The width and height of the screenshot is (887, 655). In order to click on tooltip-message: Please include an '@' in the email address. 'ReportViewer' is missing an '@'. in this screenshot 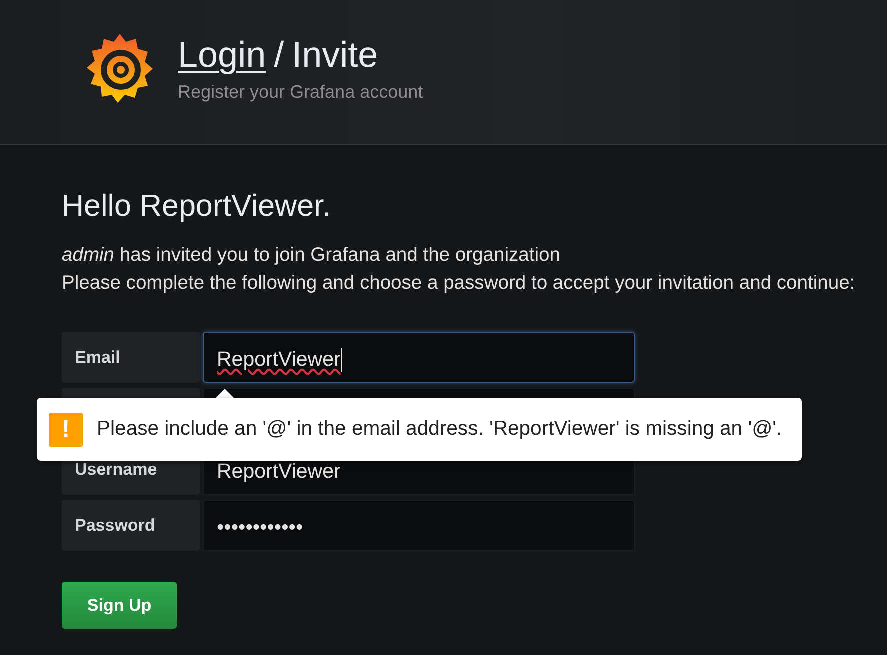, I will do `click(439, 429)`.